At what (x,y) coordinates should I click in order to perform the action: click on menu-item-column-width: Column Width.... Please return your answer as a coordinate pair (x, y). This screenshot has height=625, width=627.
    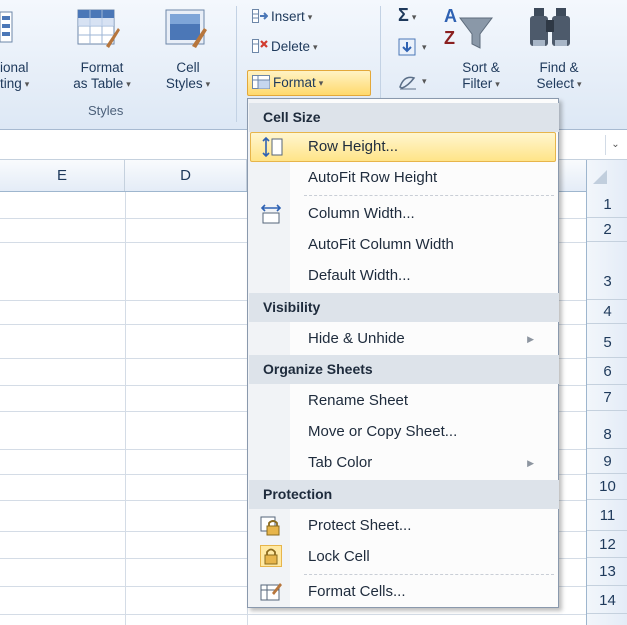
    Looking at the image, I should click on (403, 214).